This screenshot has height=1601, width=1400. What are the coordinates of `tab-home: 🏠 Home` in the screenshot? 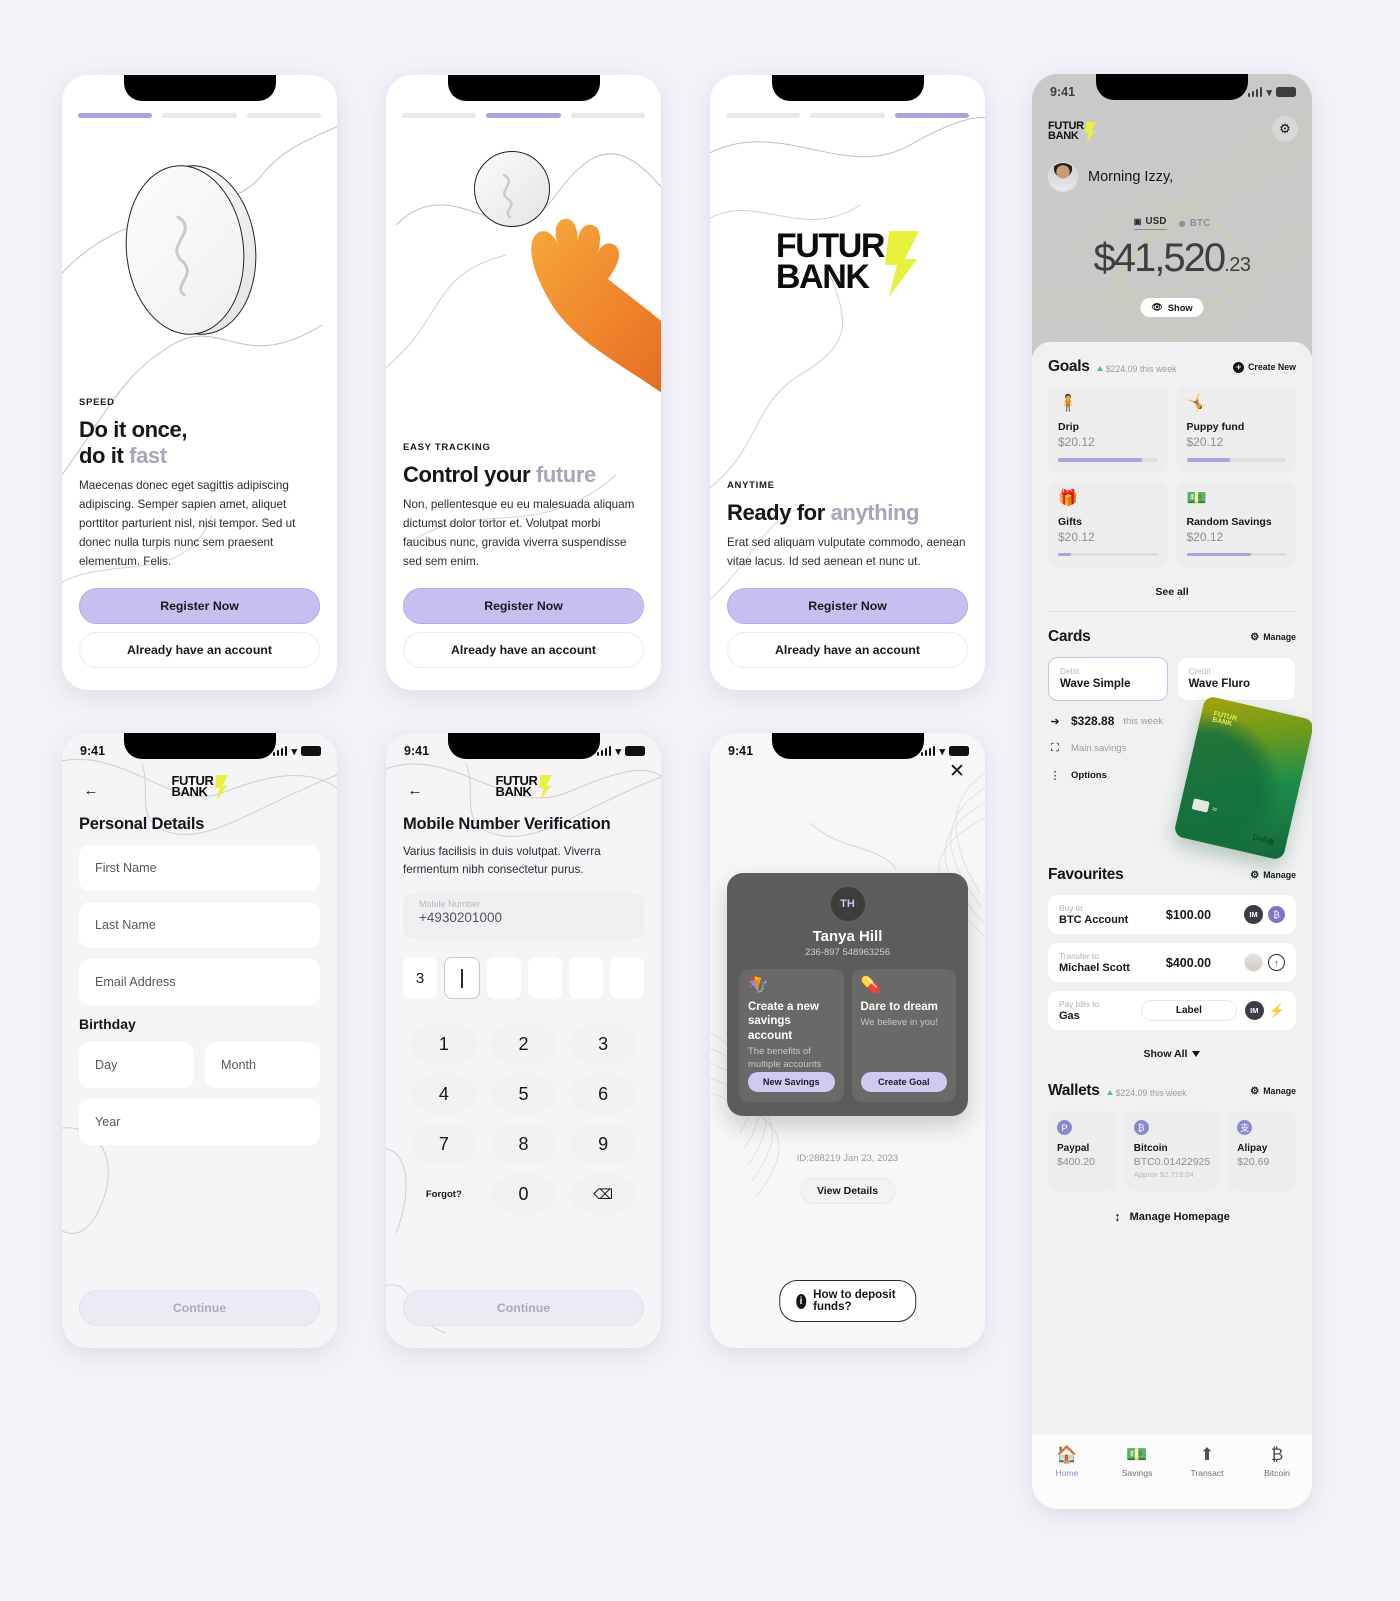 It's located at (1067, 1462).